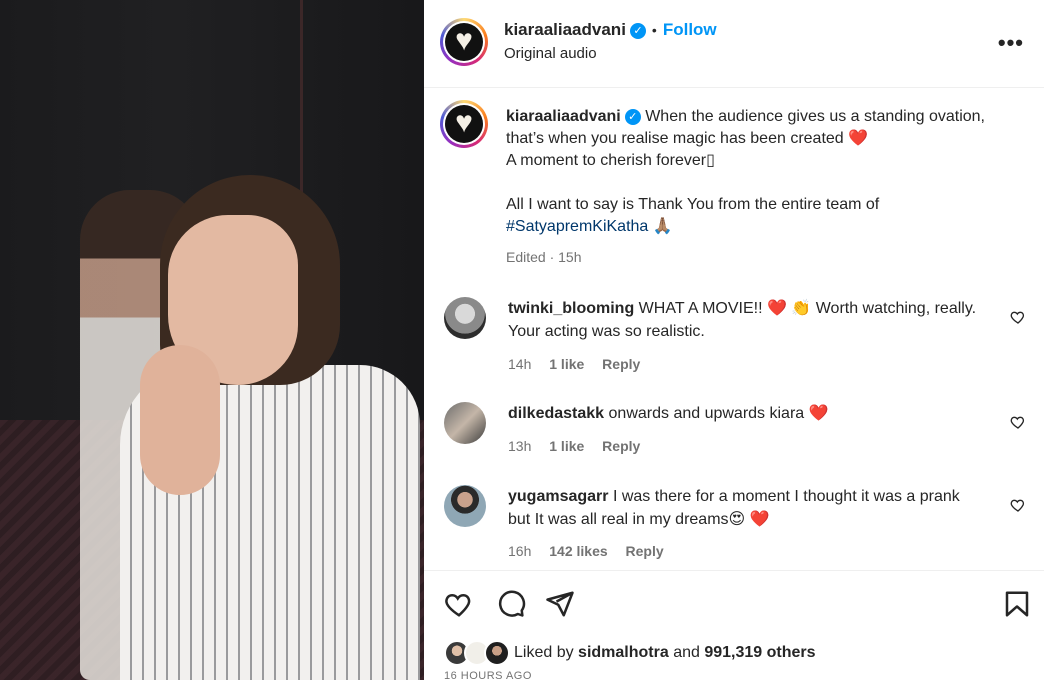 The width and height of the screenshot is (1044, 680). What do you see at coordinates (519, 364) in the screenshot?
I see `comment-time: 14h` at bounding box center [519, 364].